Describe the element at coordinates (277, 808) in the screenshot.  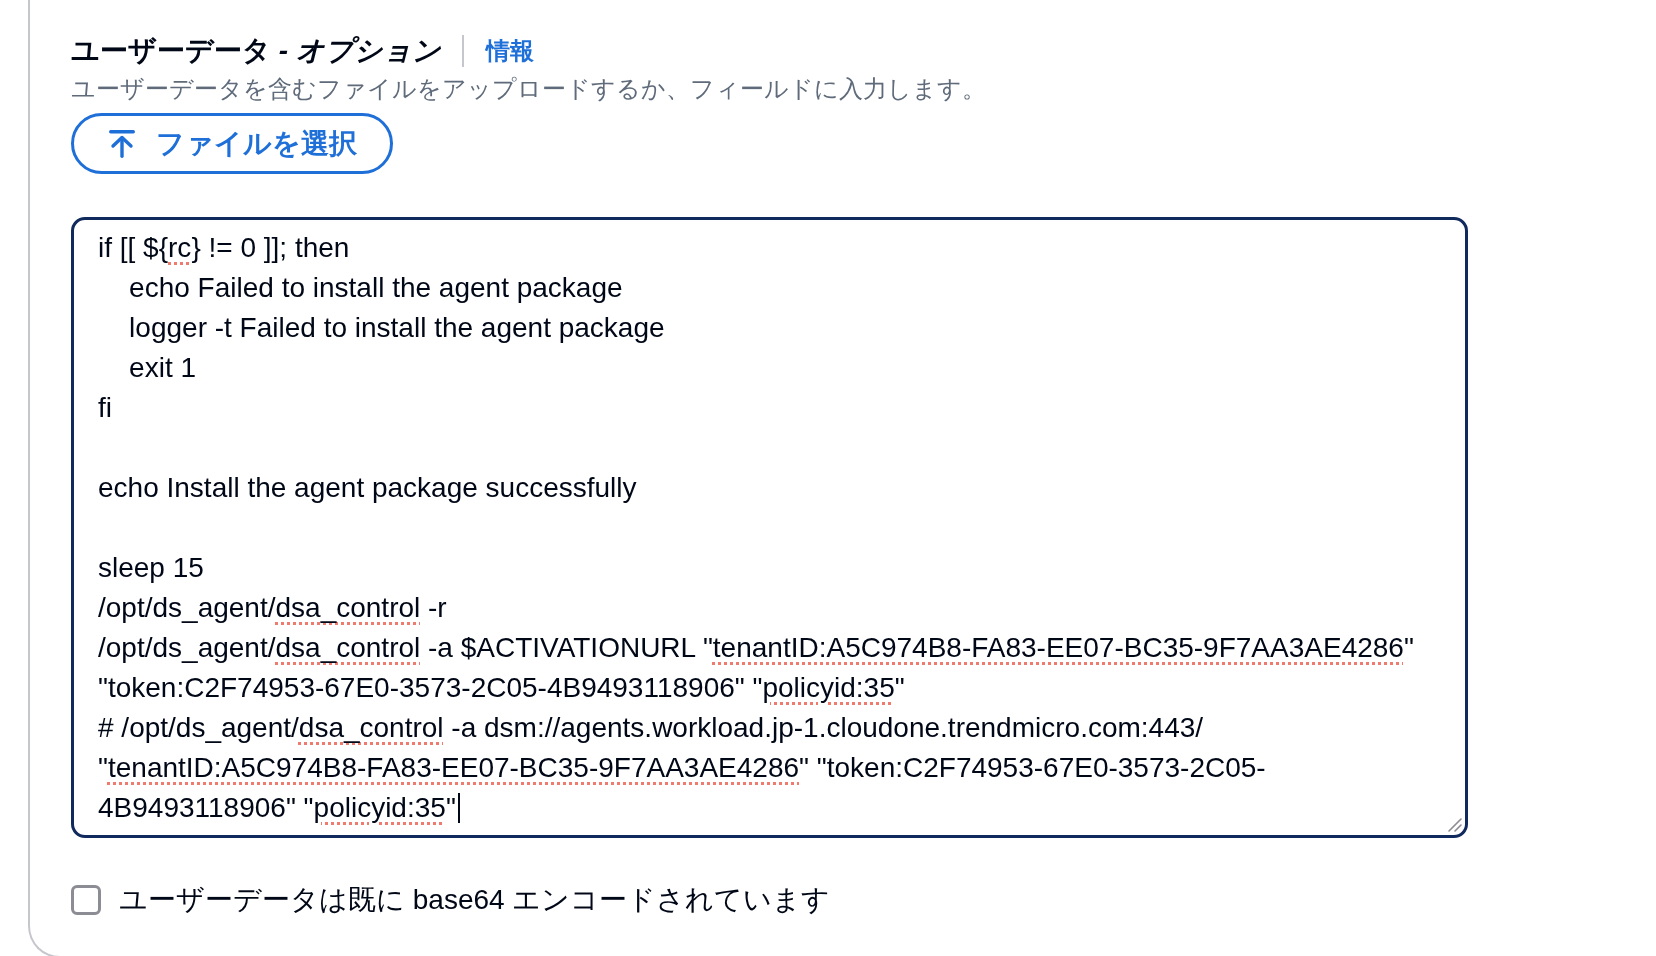
I see `code-line: 4B9493118906" "policyid:35"` at that location.